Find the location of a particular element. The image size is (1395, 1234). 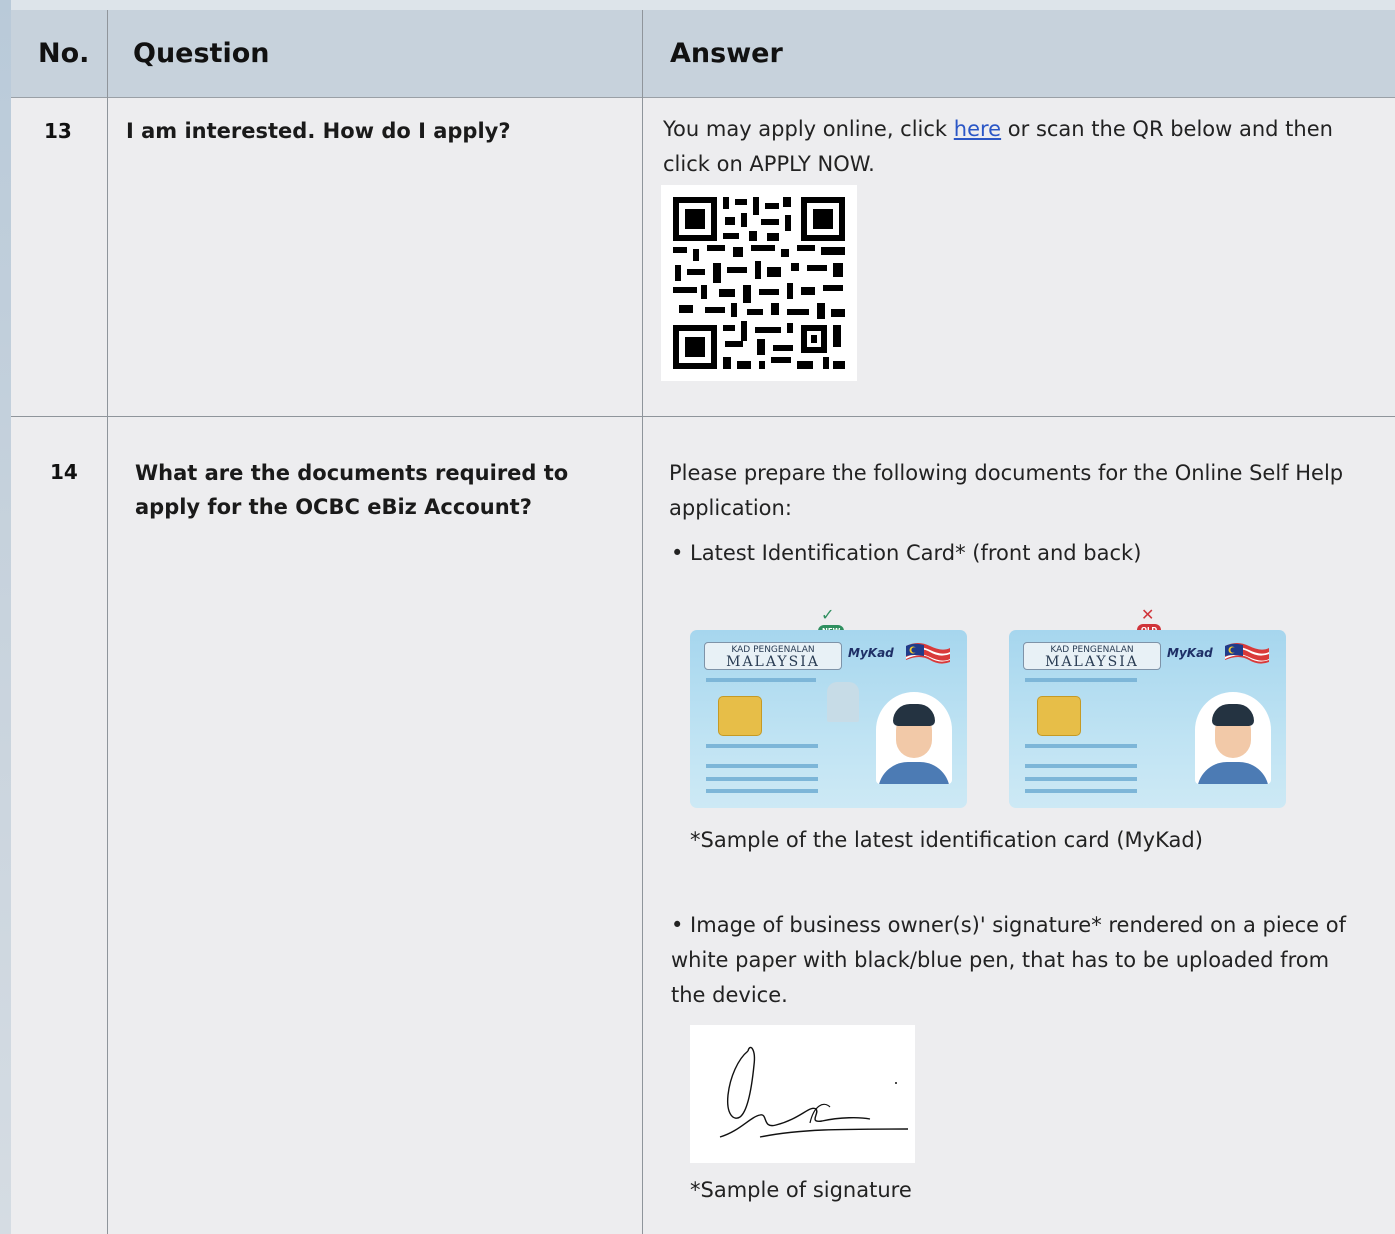

row-divider is located at coordinates (703, 416).